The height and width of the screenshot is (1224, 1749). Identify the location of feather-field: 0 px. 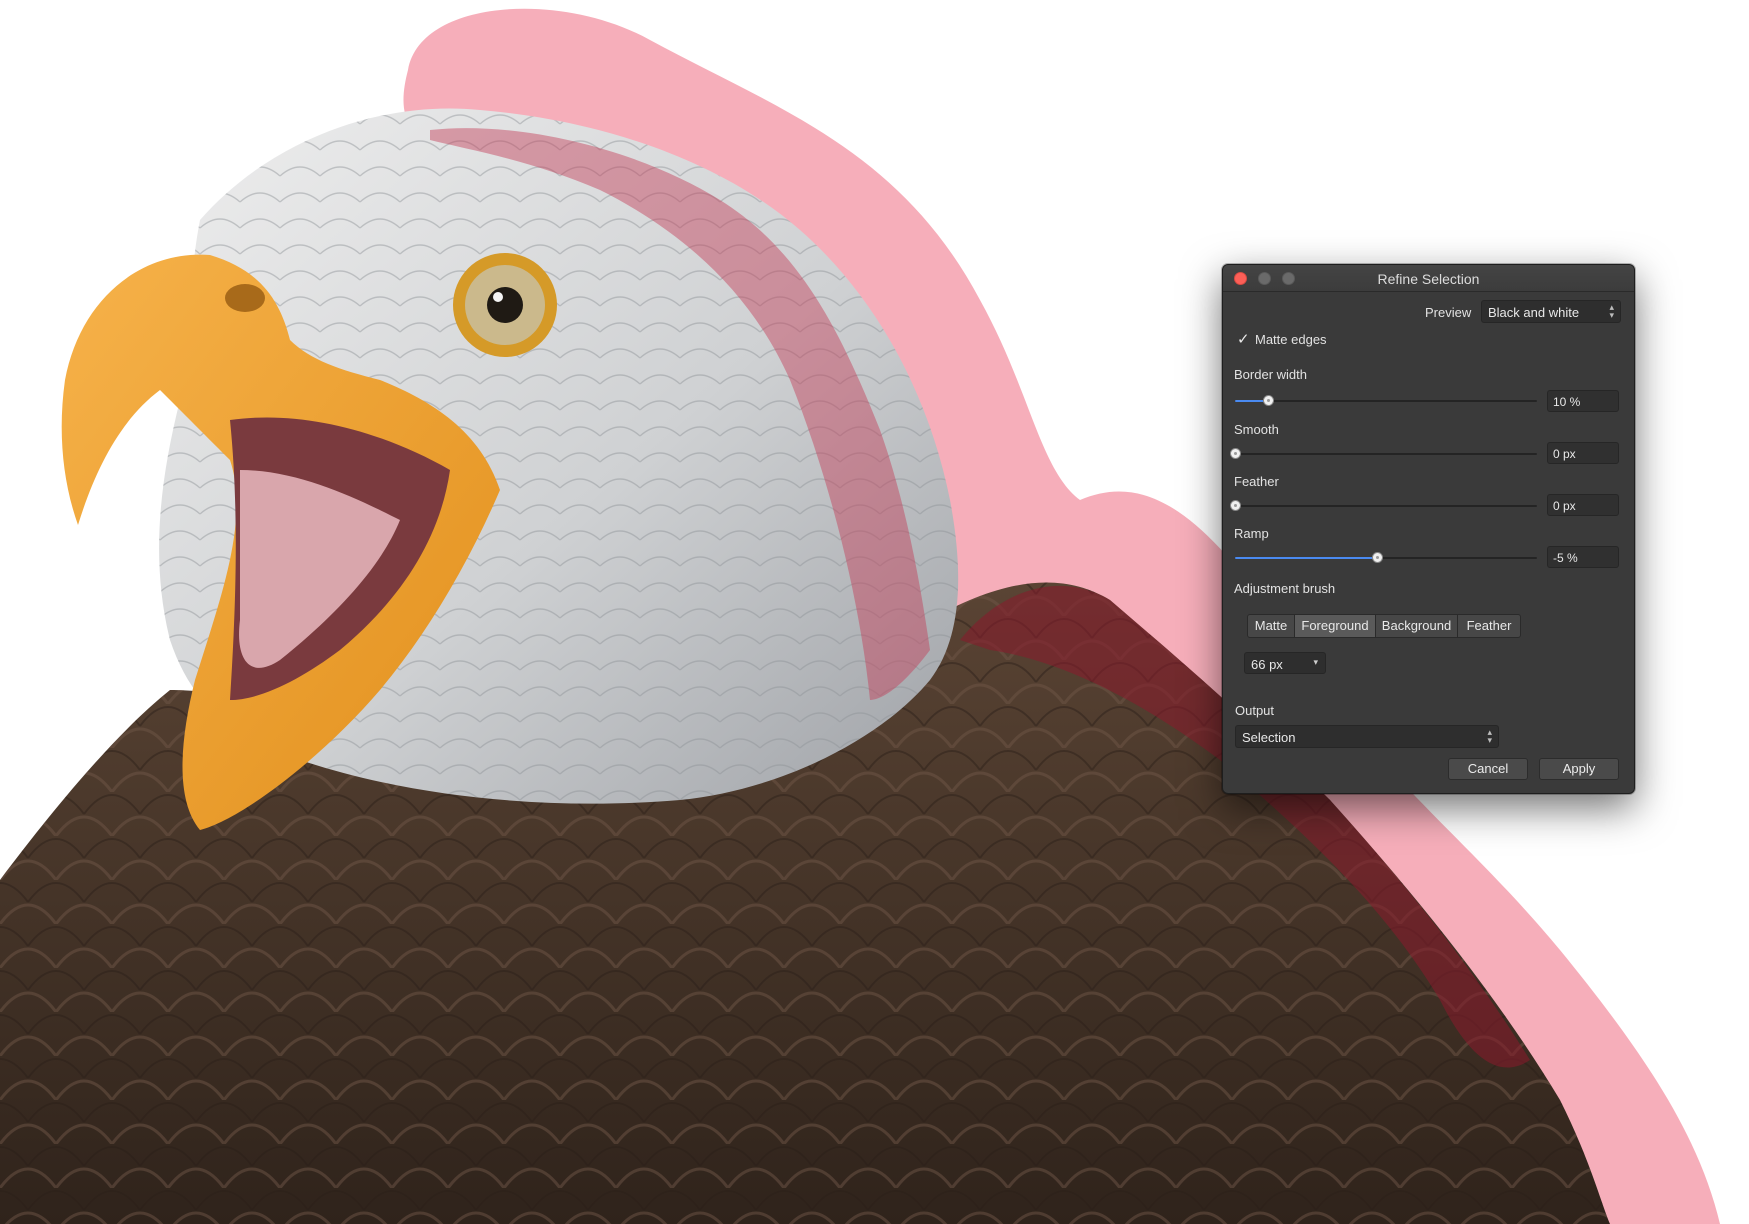
(1583, 505).